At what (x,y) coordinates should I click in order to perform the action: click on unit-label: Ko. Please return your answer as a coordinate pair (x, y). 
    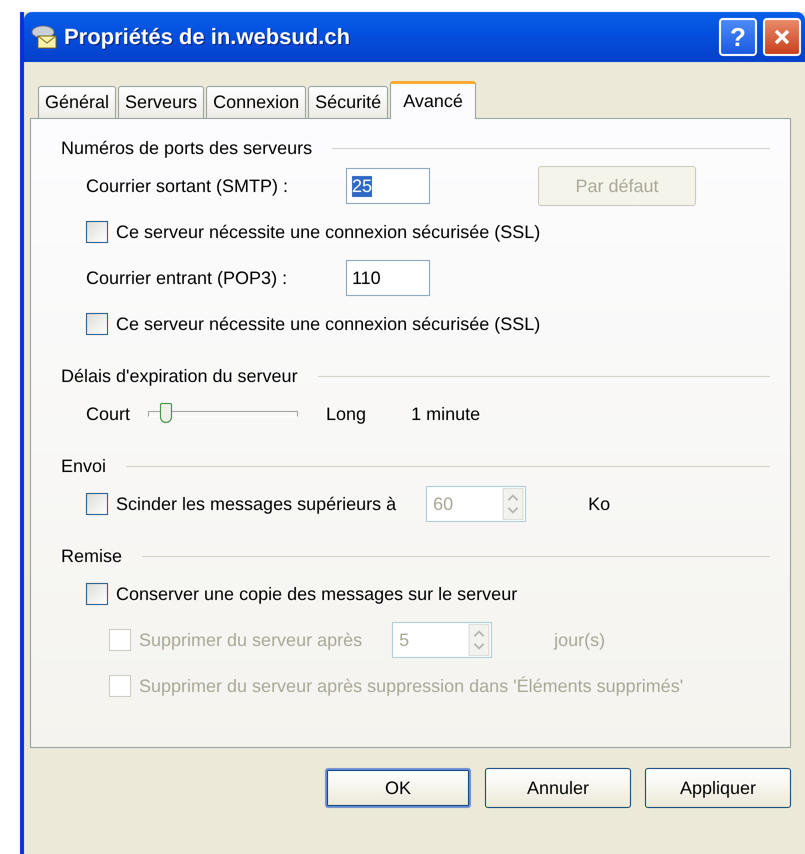
    Looking at the image, I should click on (599, 504).